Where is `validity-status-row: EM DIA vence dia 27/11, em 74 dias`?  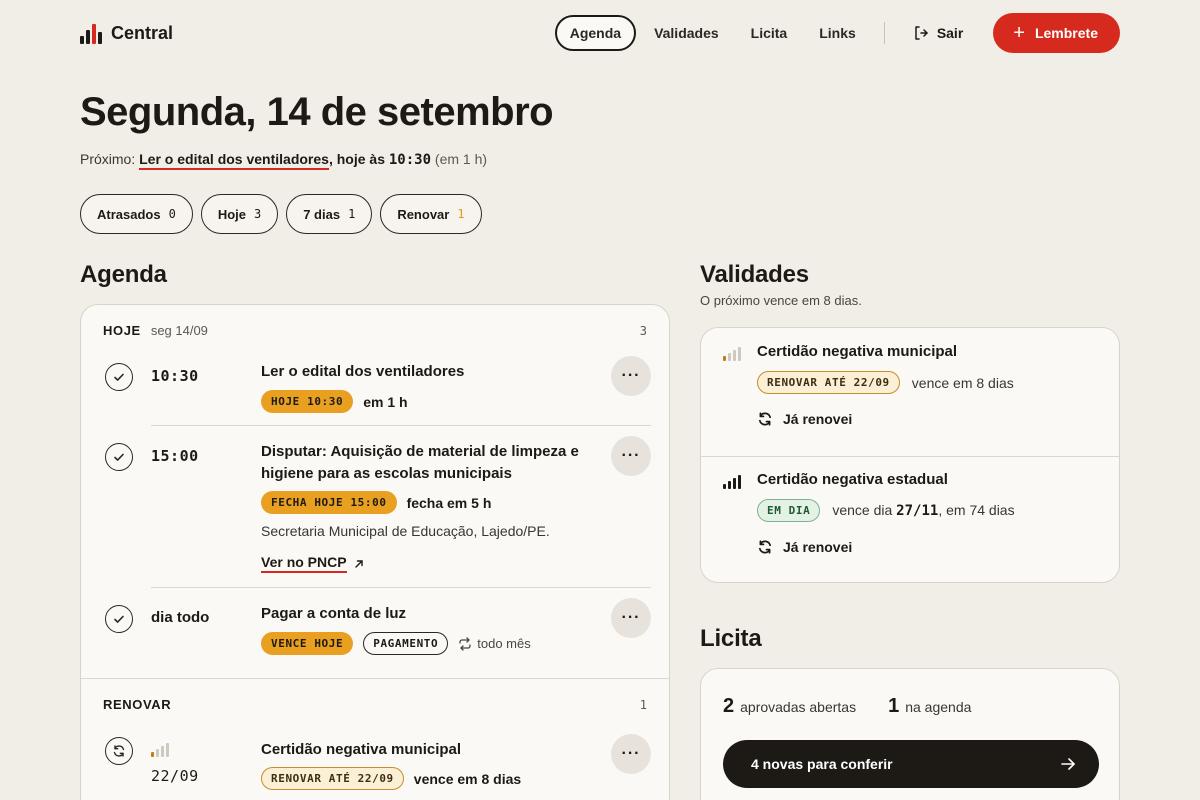
validity-status-row: EM DIA vence dia 27/11, em 74 dias is located at coordinates (886, 510).